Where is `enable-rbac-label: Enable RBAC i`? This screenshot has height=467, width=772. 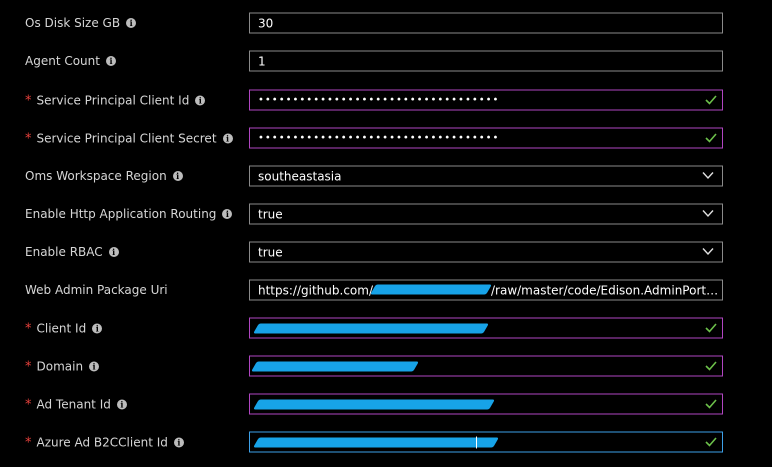 enable-rbac-label: Enable RBAC i is located at coordinates (72, 252).